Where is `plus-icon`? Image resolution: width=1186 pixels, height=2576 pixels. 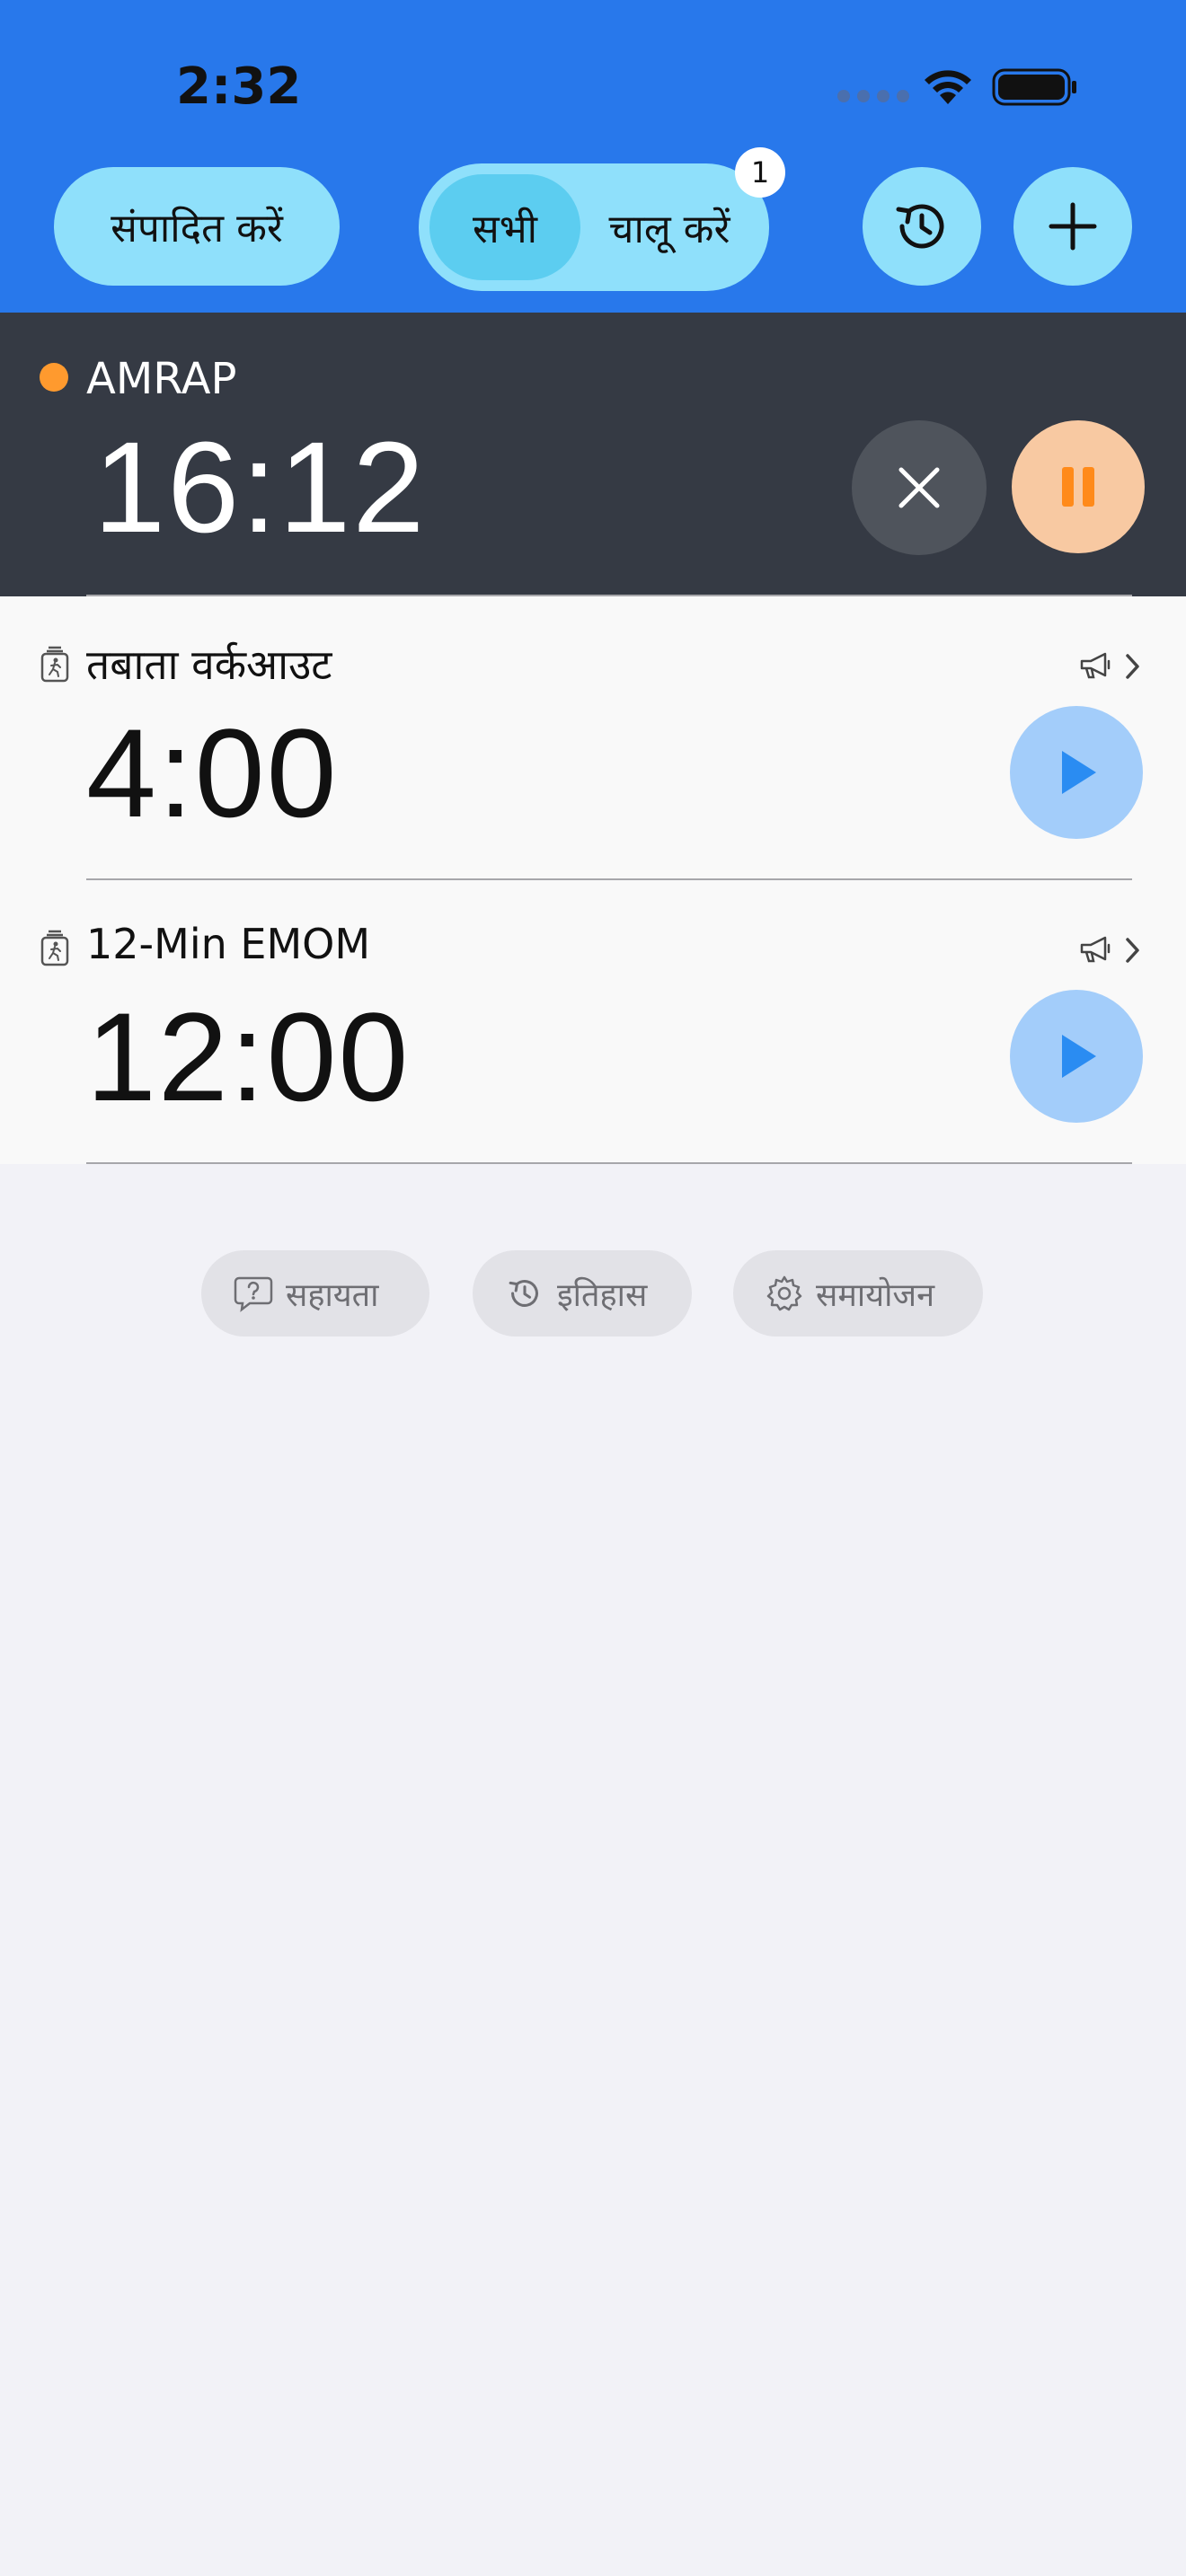 plus-icon is located at coordinates (1073, 226).